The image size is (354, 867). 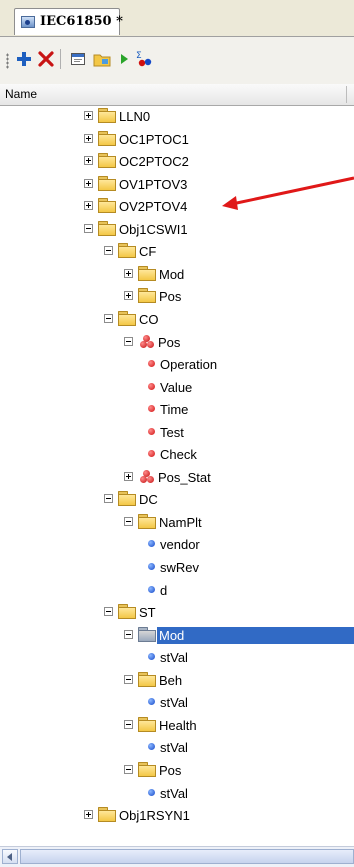 I want to click on tree-node-label: Beh, so click(x=171, y=680).